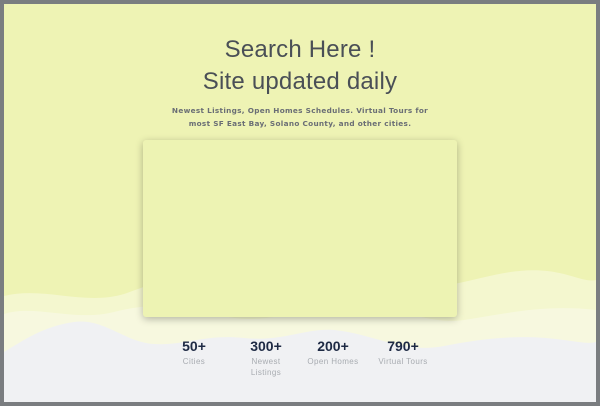  I want to click on stat-newest-listings: 300+ Newest Listings, so click(266, 358).